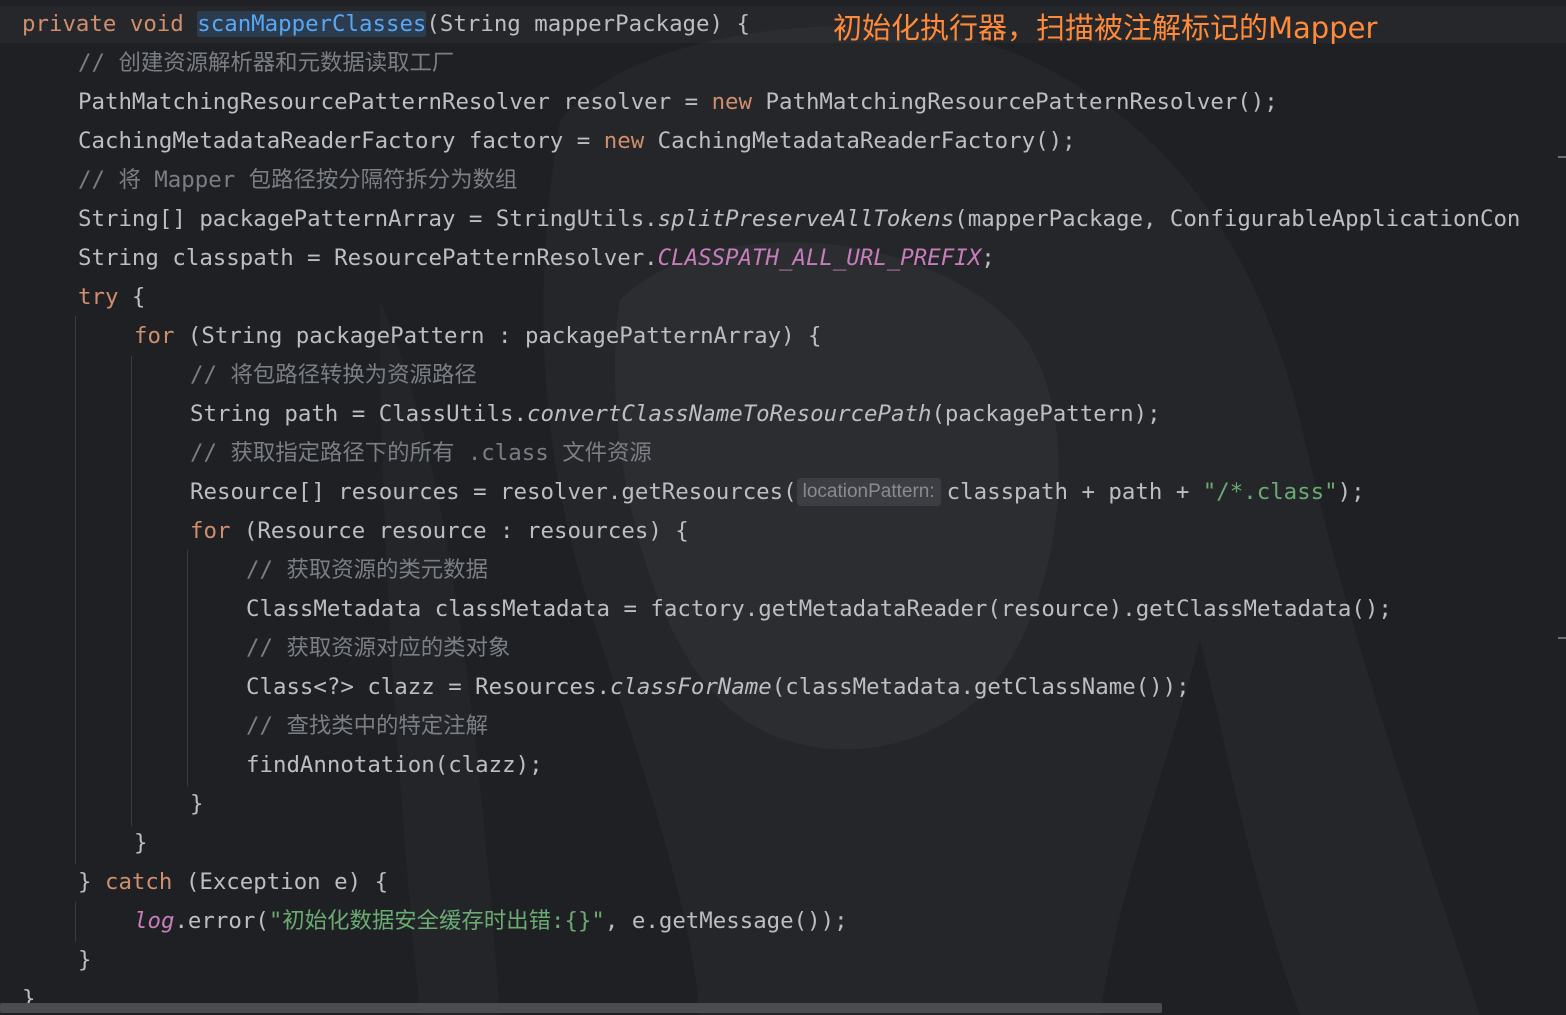 The image size is (1566, 1015). What do you see at coordinates (367, 570) in the screenshot?
I see `code-comment: // 获取资源的类元数据` at bounding box center [367, 570].